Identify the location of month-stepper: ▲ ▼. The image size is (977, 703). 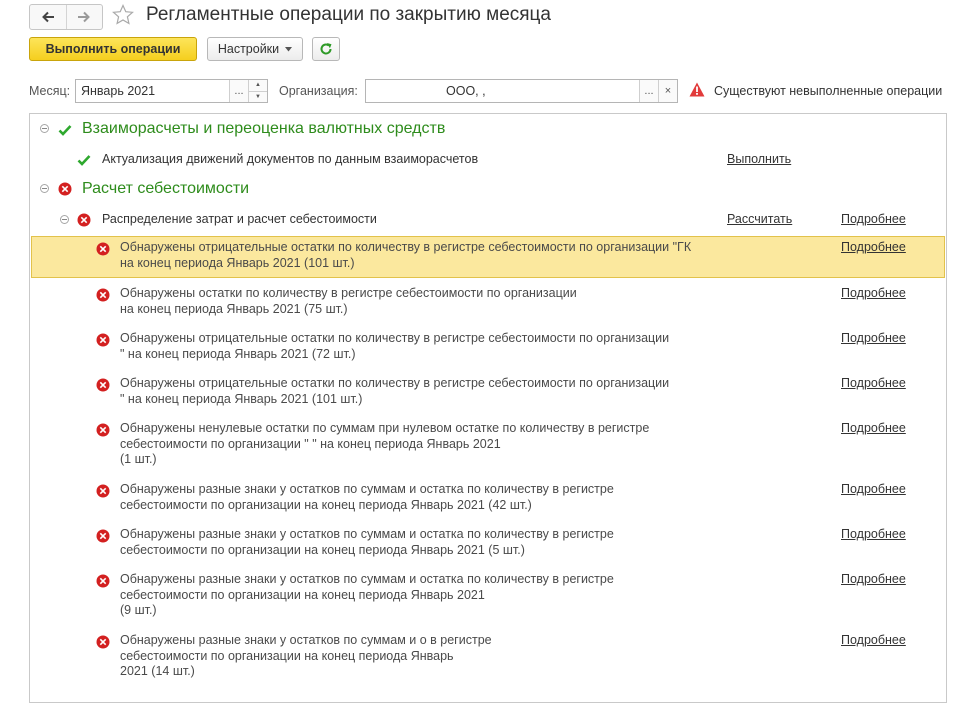
(257, 91).